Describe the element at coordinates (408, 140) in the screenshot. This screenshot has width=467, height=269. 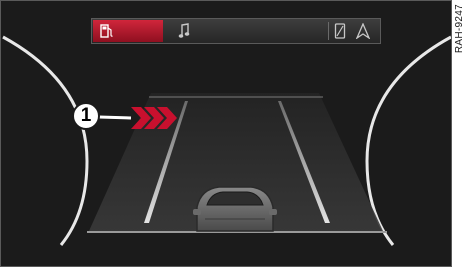
I see `right-gauge-arc` at that location.